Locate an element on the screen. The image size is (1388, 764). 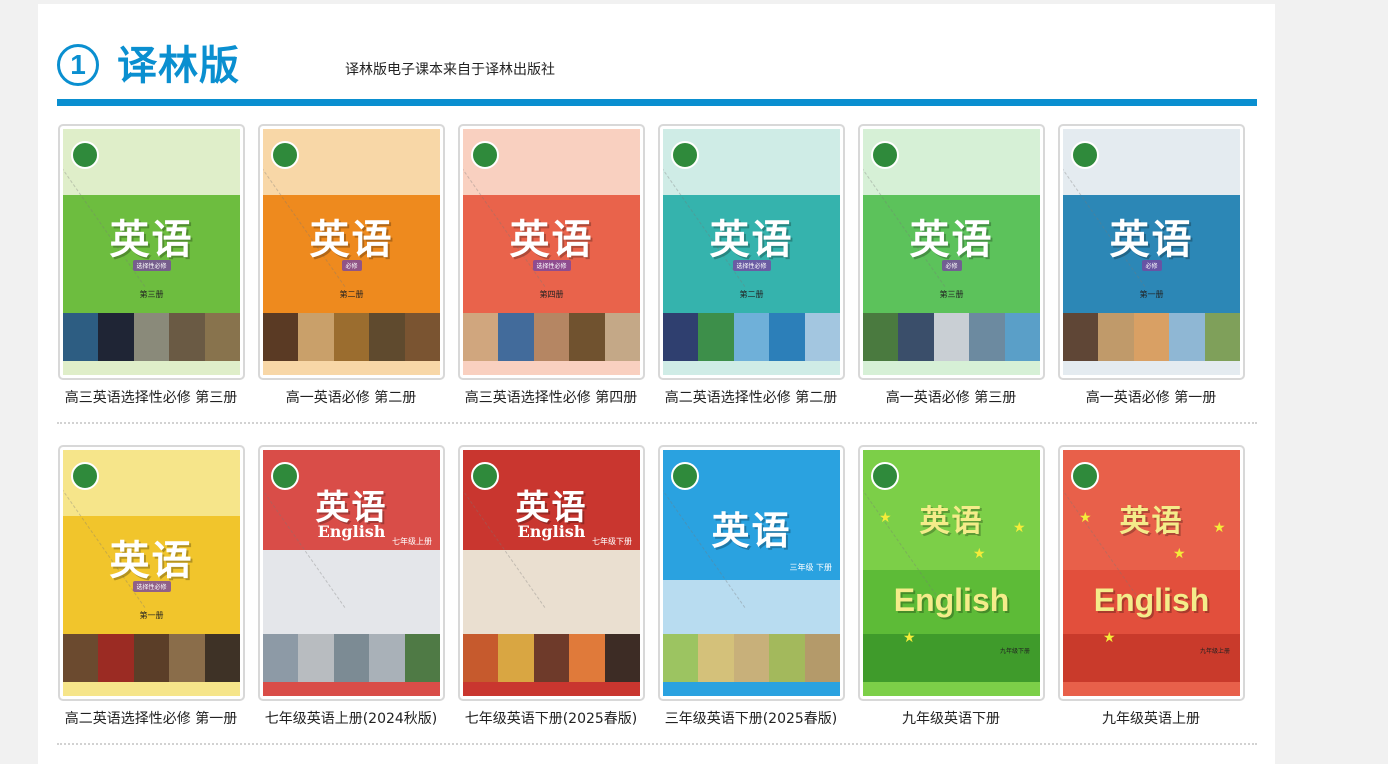
book-tile: 英语 三年级 下册 三年级英语下册(2025春版) is located at coordinates (757, 593).